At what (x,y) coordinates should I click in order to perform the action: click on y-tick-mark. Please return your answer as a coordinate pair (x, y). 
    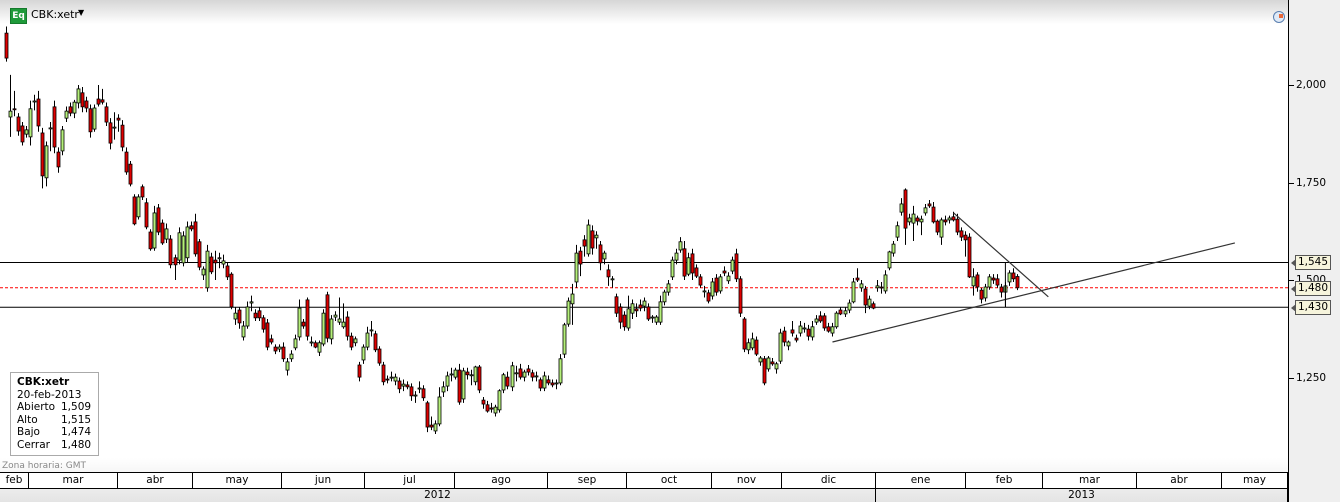
    Looking at the image, I should click on (1291, 280).